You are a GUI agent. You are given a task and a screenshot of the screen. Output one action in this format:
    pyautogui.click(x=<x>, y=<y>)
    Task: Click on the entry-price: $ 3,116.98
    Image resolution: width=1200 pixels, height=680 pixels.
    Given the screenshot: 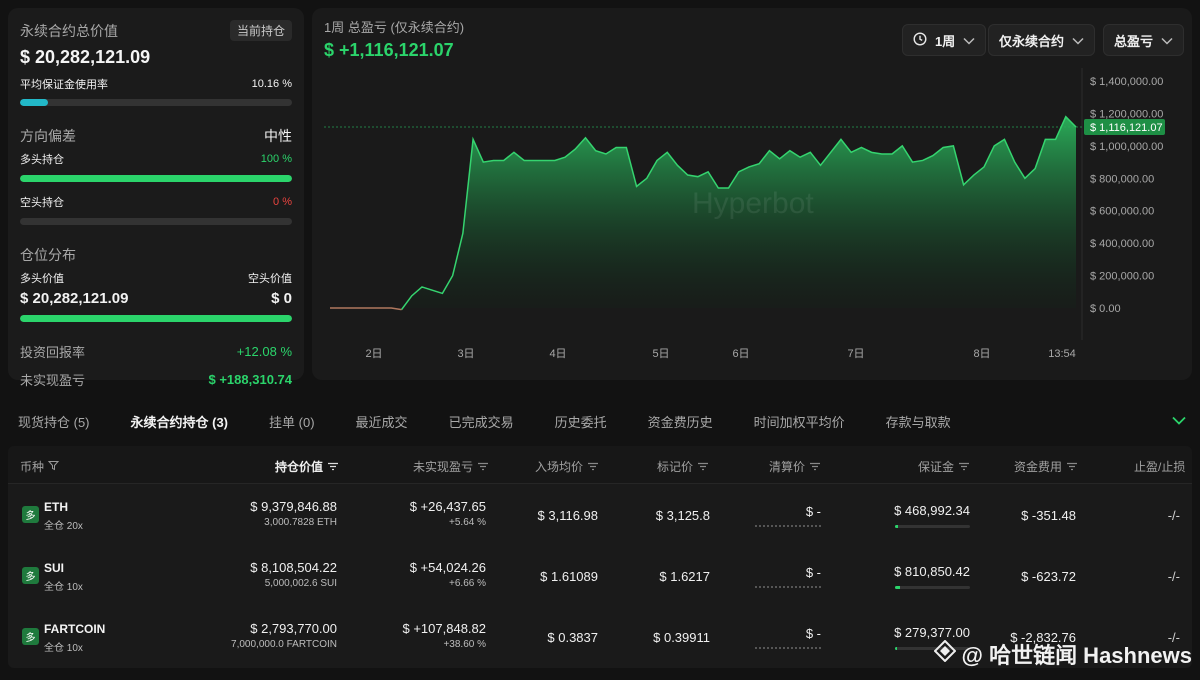 What is the action you would take?
    pyautogui.click(x=567, y=515)
    